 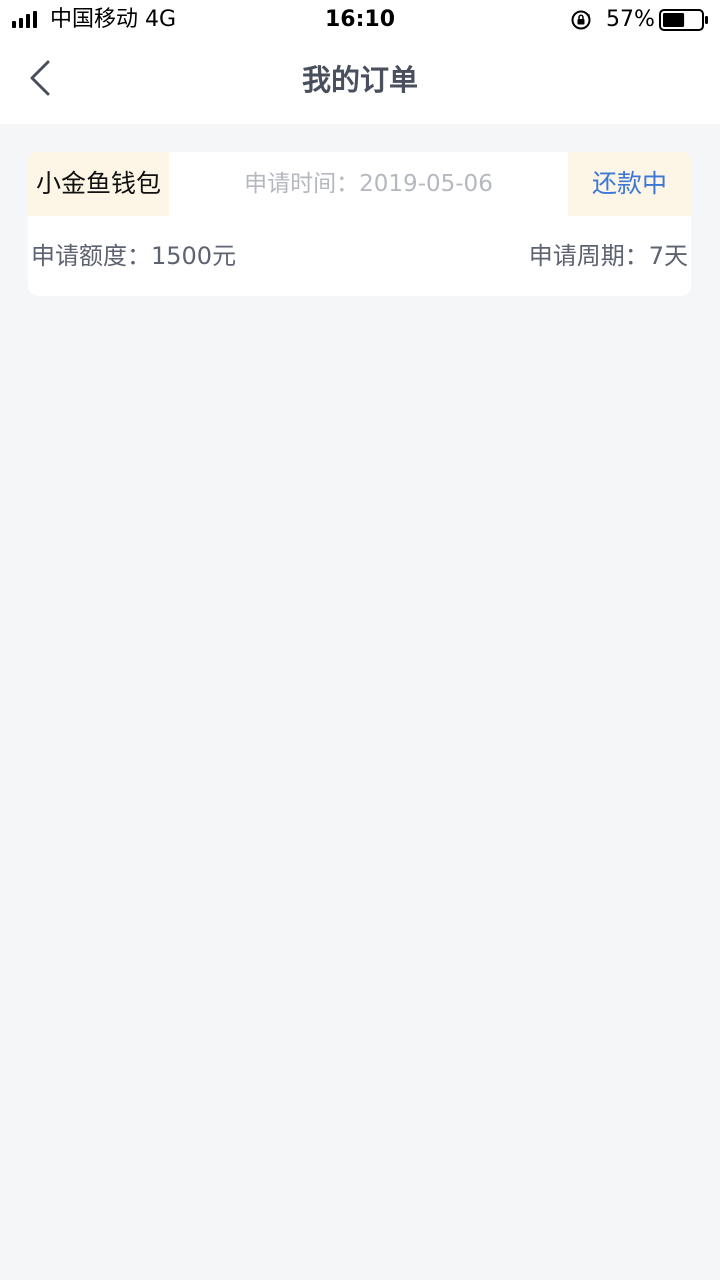 What do you see at coordinates (98, 184) in the screenshot?
I see `product-name: 小金鱼钱包` at bounding box center [98, 184].